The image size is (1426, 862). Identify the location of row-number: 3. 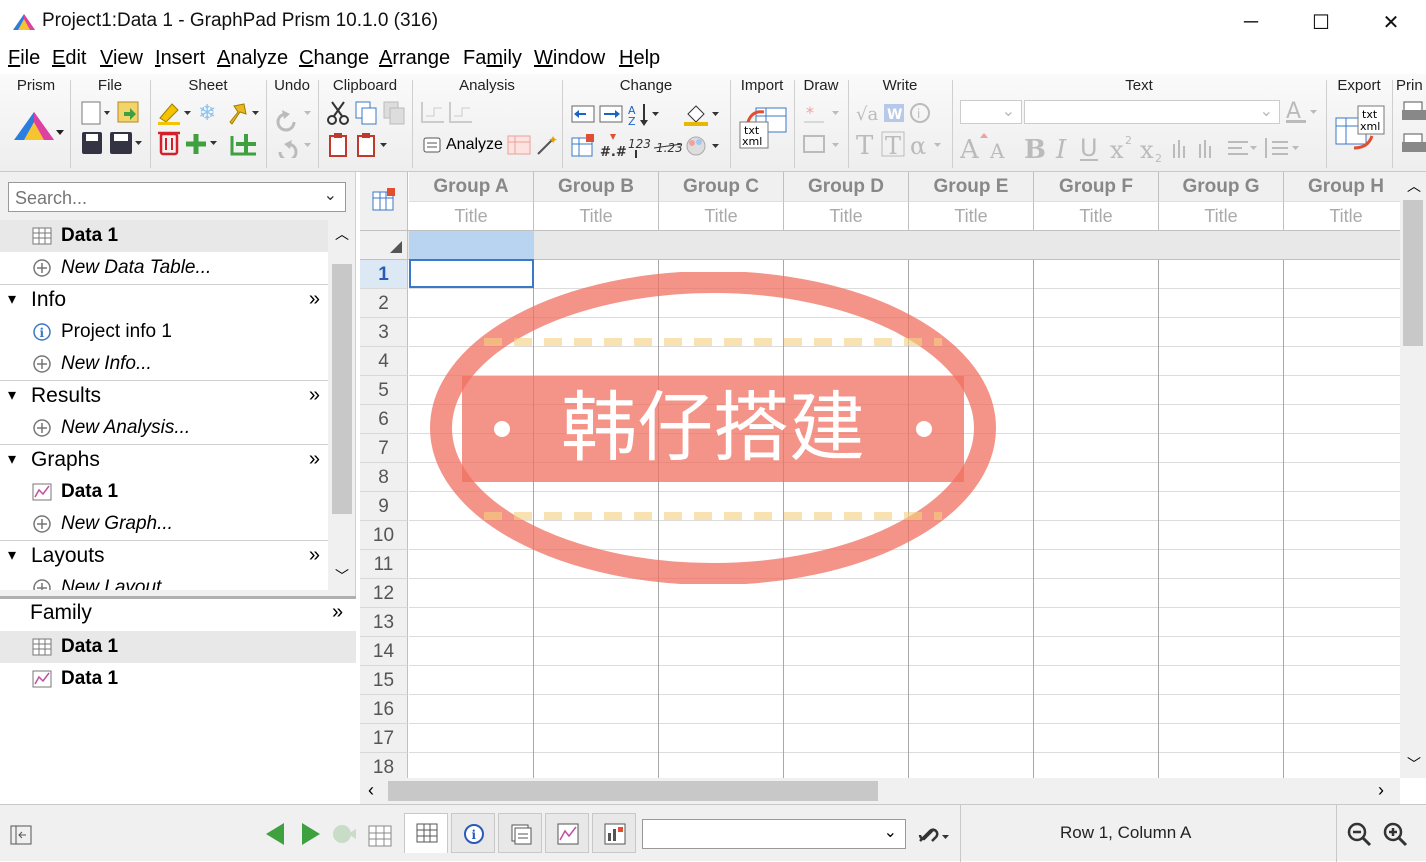
(384, 332).